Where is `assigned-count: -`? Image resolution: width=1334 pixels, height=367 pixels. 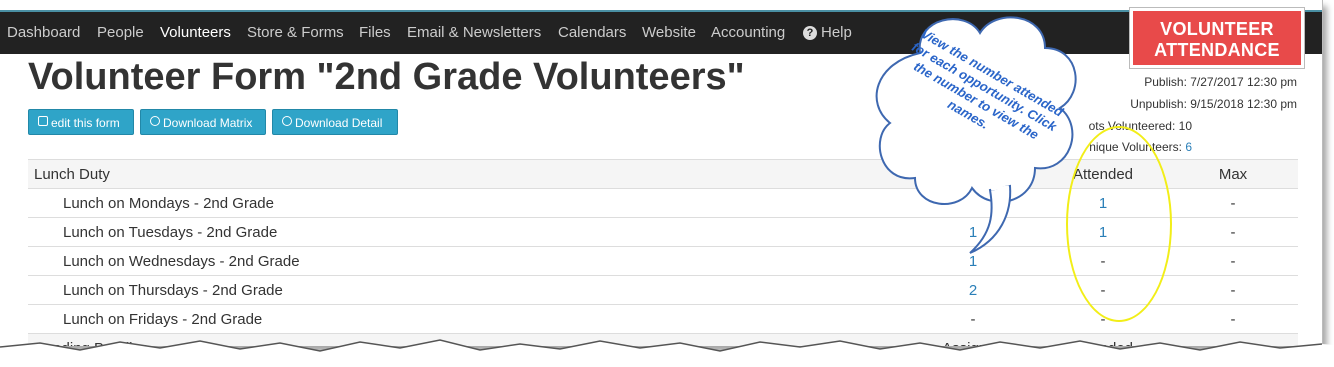
assigned-count: - is located at coordinates (973, 319).